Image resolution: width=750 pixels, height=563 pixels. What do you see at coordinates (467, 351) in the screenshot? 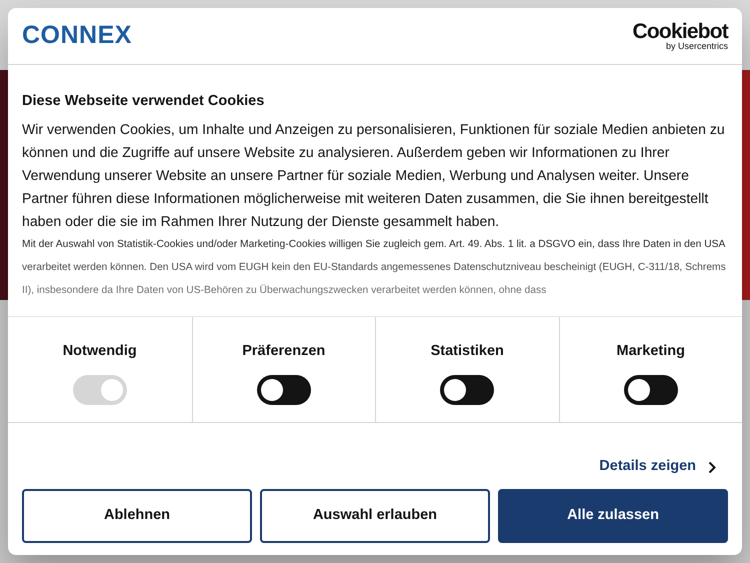
I see `category-label: Statistiken` at bounding box center [467, 351].